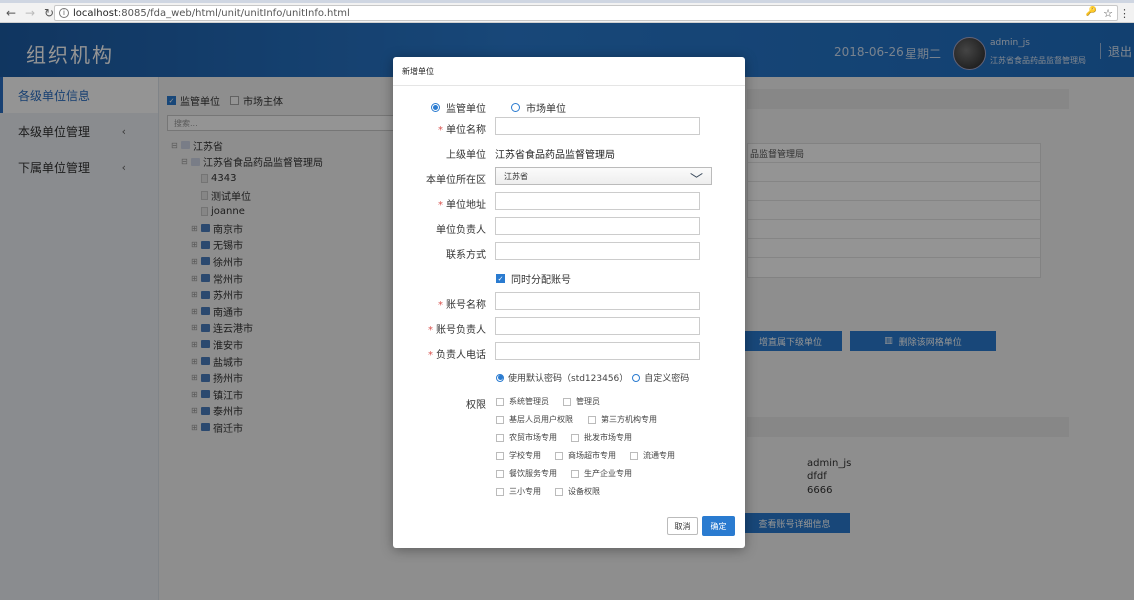 Image resolution: width=1134 pixels, height=600 pixels. Describe the element at coordinates (516, 176) in the screenshot. I see `region-select-value: 江苏省` at that location.